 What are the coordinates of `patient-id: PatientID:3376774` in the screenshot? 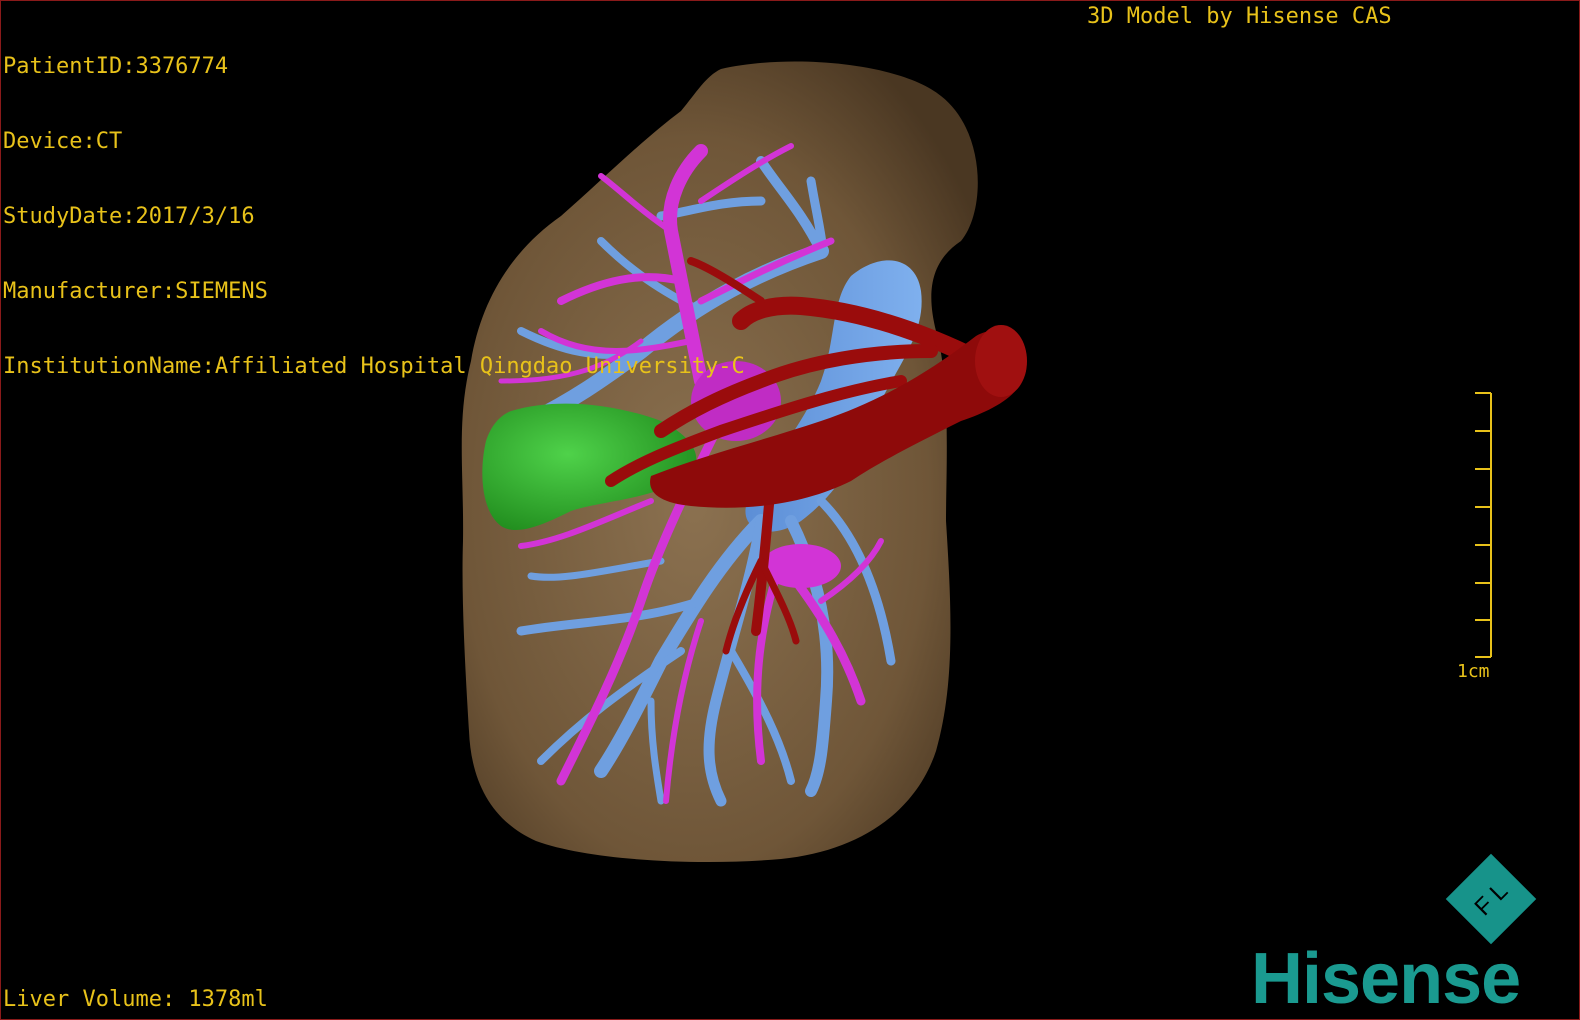 It's located at (116, 66).